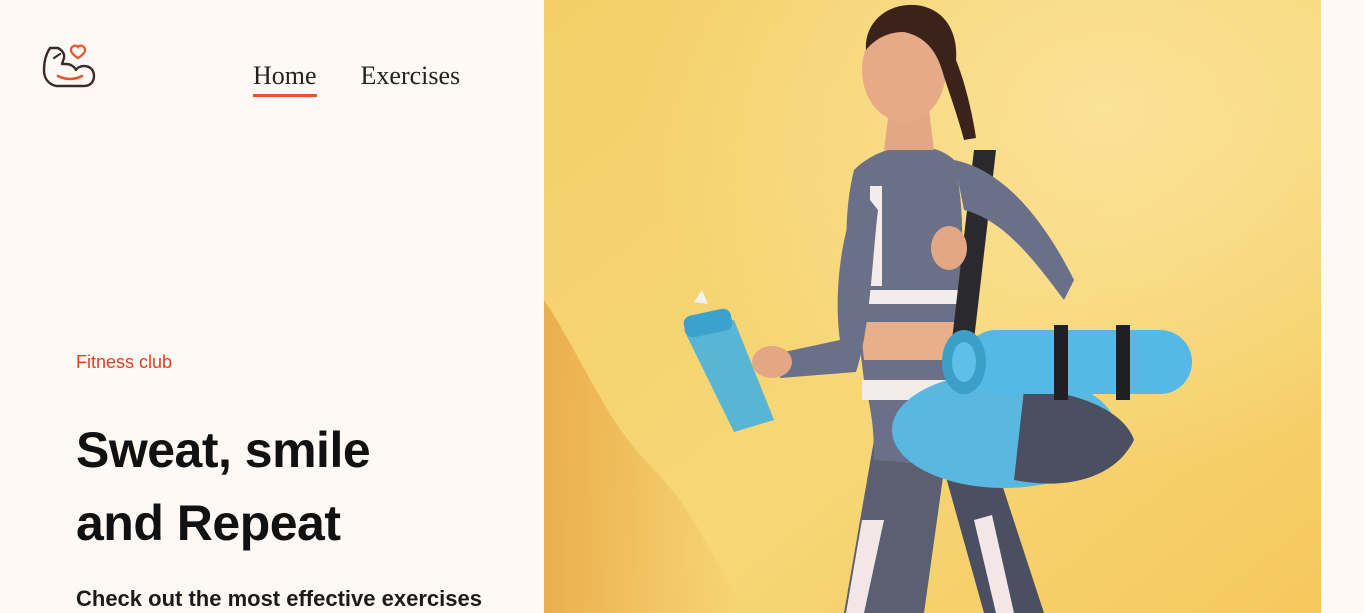 The image size is (1364, 613). What do you see at coordinates (356, 78) in the screenshot?
I see `main-nav: Home Exercises` at bounding box center [356, 78].